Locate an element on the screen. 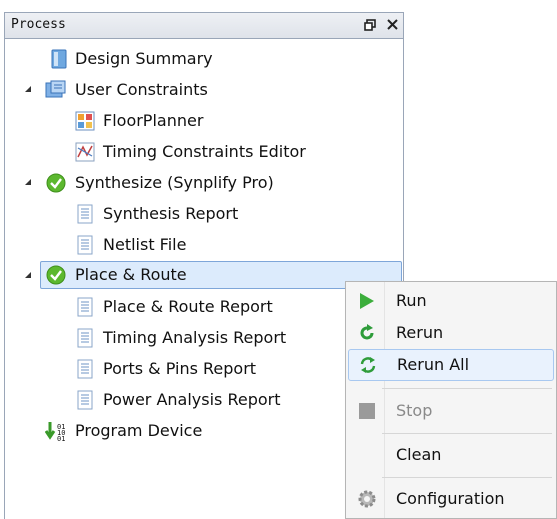 The image size is (557, 519). panel-title: Process is located at coordinates (38, 24).